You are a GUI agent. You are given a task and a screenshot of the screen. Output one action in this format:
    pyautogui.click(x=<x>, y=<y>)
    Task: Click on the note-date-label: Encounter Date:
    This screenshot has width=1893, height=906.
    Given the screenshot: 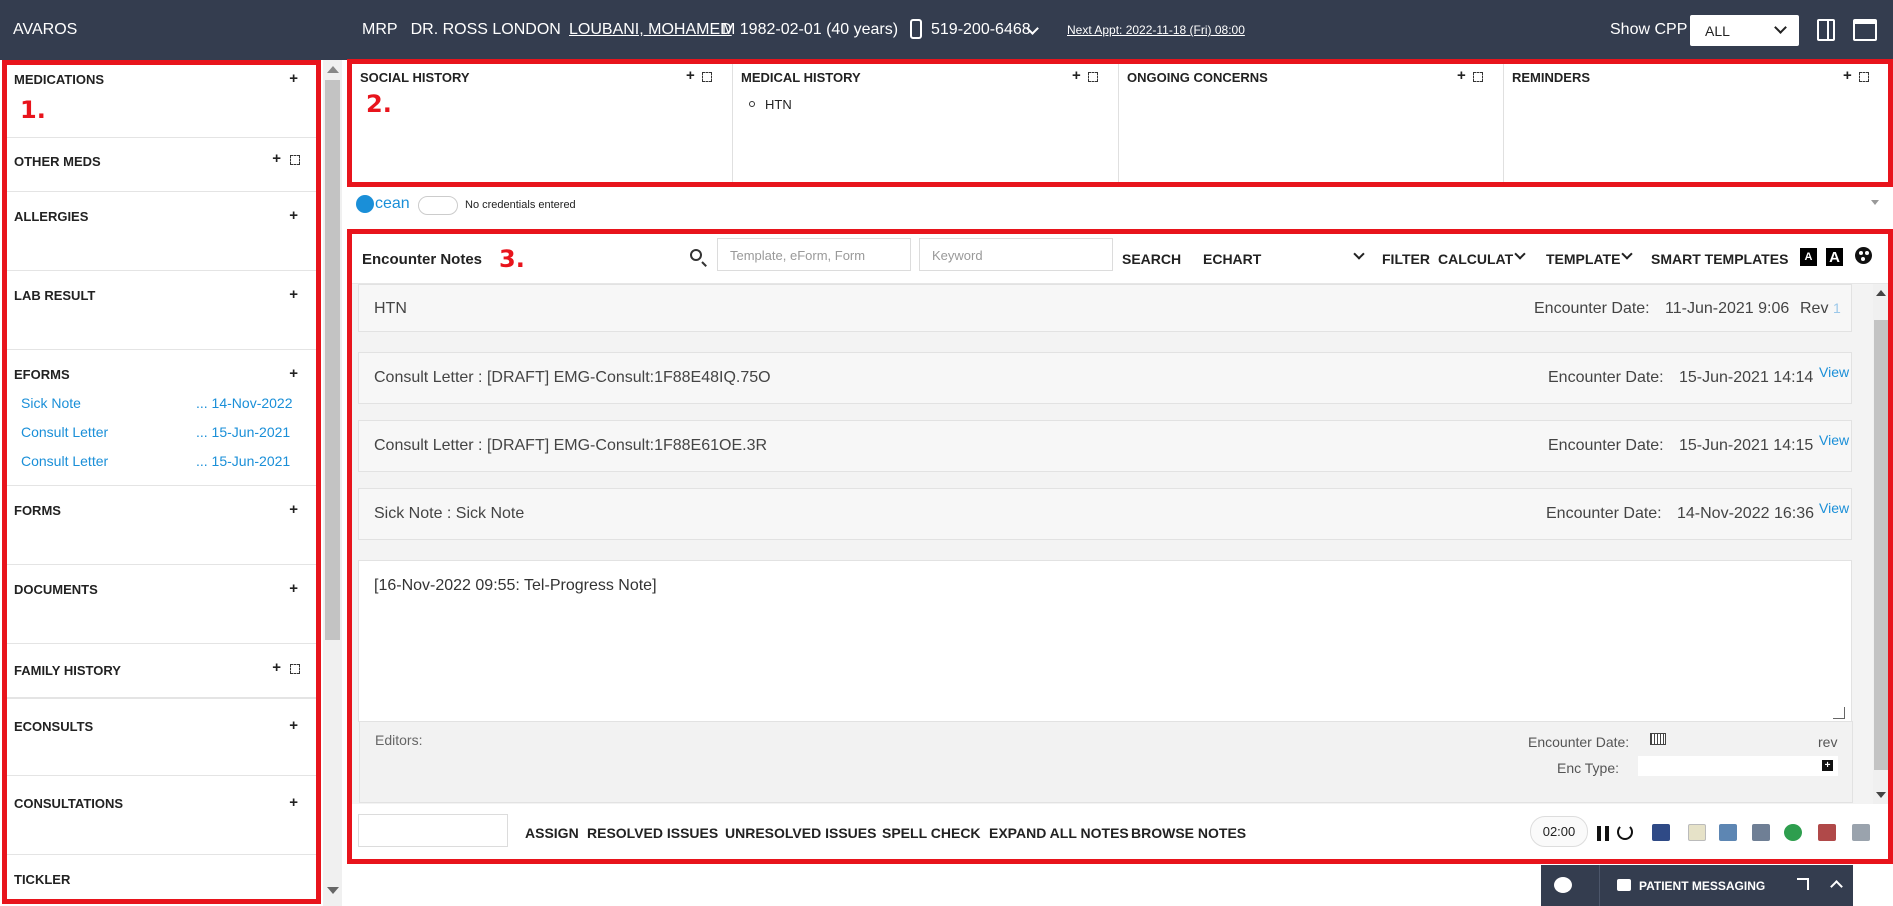 What is the action you would take?
    pyautogui.click(x=1592, y=308)
    